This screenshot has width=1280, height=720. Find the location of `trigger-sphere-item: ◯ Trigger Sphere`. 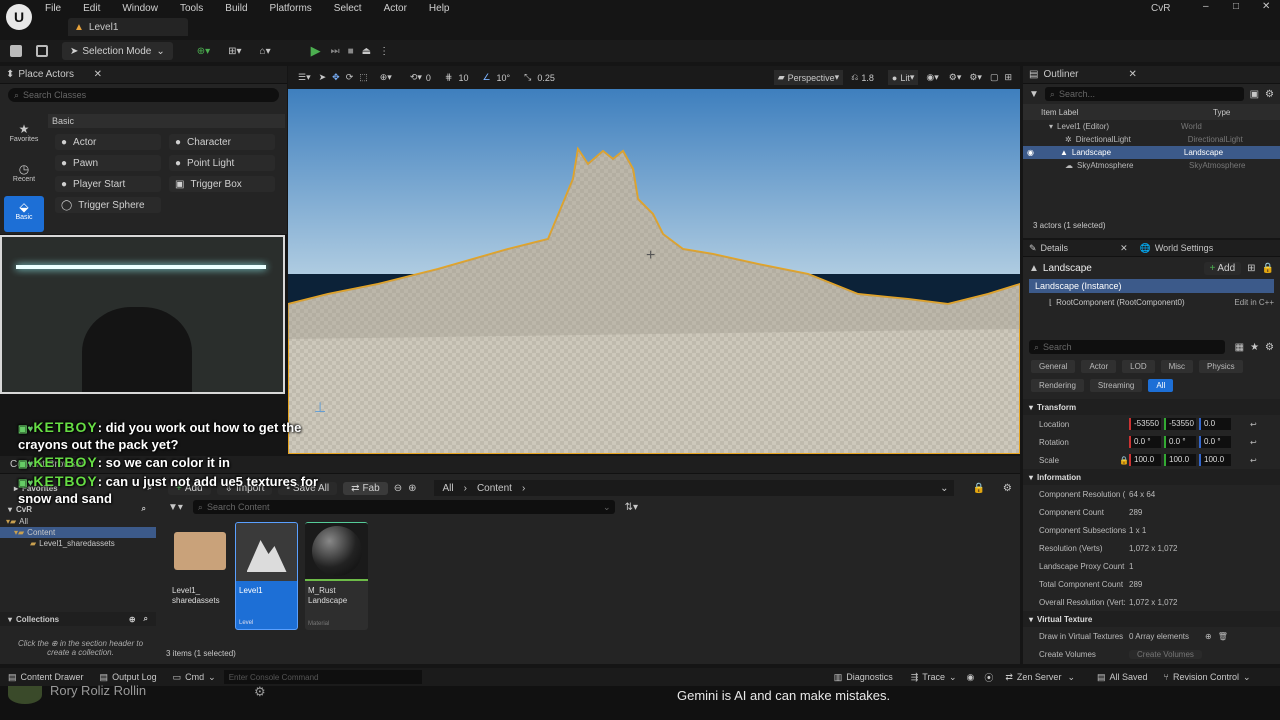

trigger-sphere-item: ◯ Trigger Sphere is located at coordinates (108, 205).